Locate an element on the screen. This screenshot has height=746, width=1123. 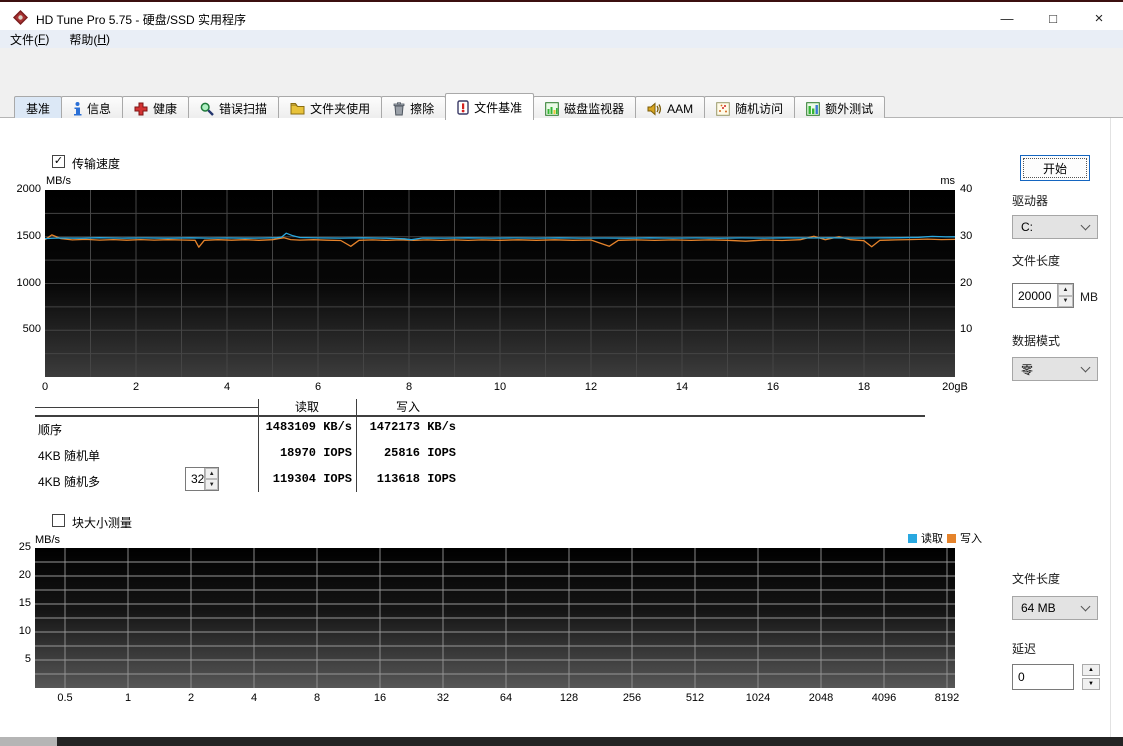
table-cell-4k-single-write: 25816 IOPS is located at coordinates (419, 453).